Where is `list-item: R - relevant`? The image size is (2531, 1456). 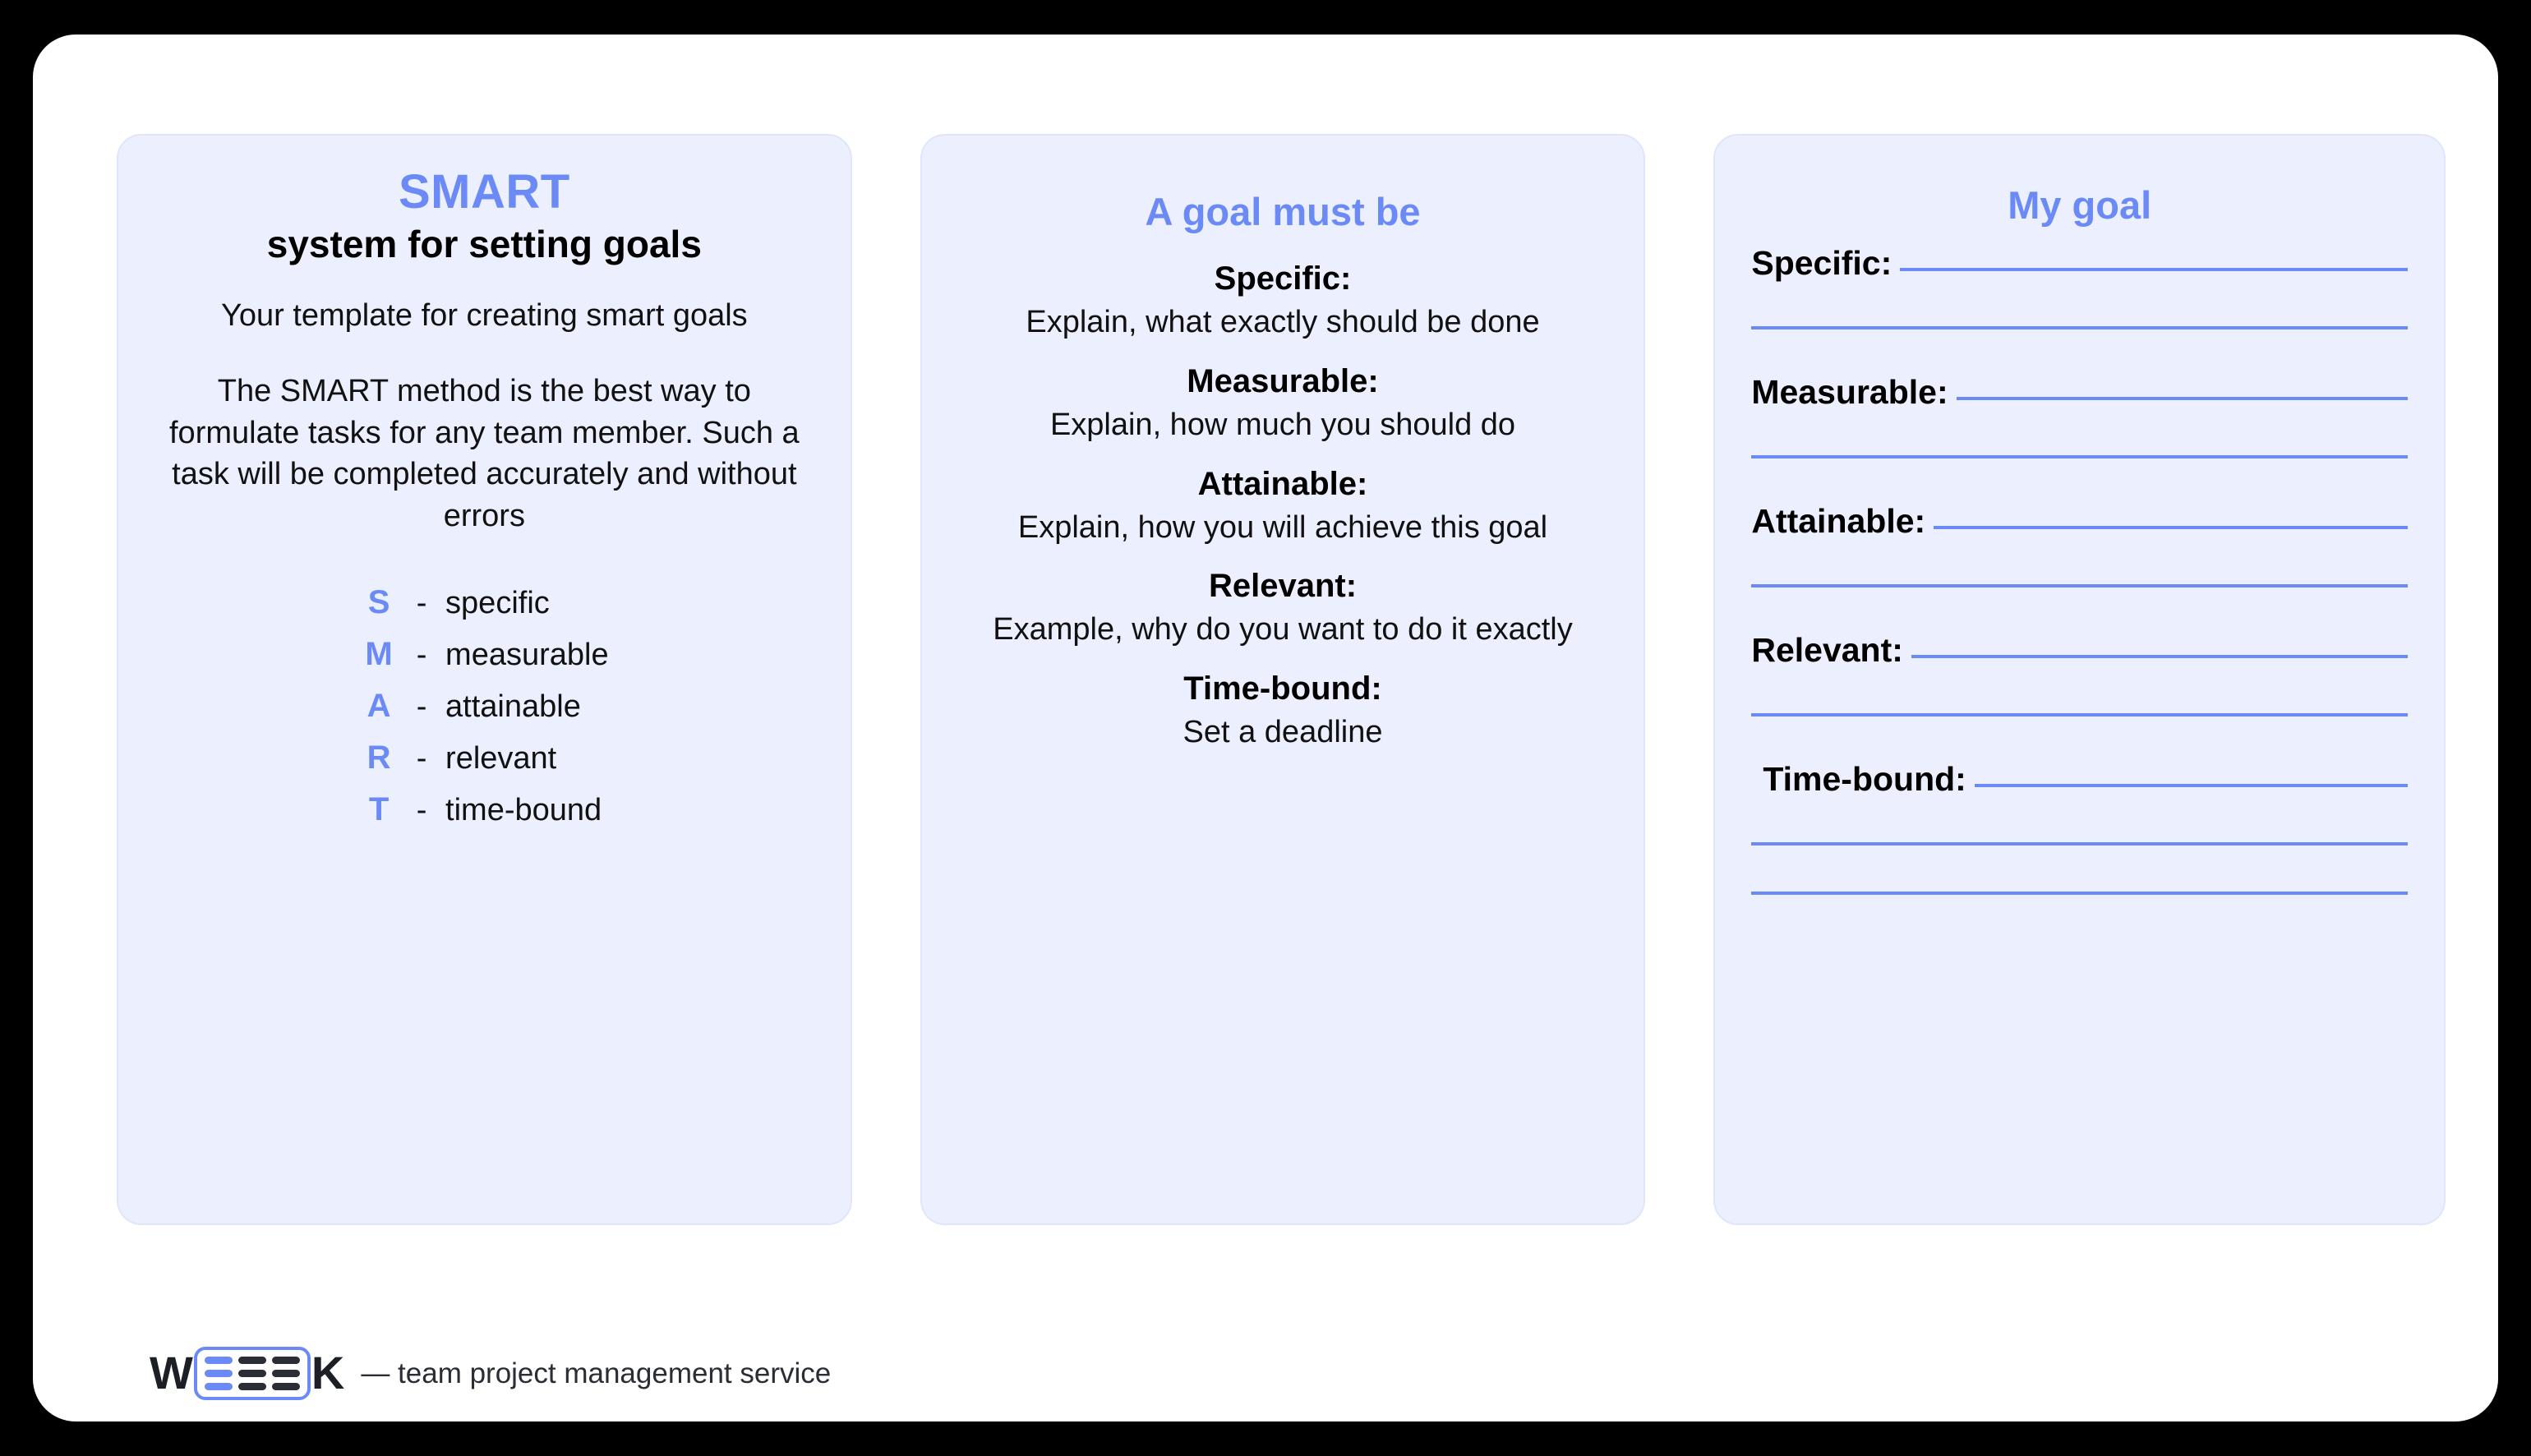 list-item: R - relevant is located at coordinates (484, 758).